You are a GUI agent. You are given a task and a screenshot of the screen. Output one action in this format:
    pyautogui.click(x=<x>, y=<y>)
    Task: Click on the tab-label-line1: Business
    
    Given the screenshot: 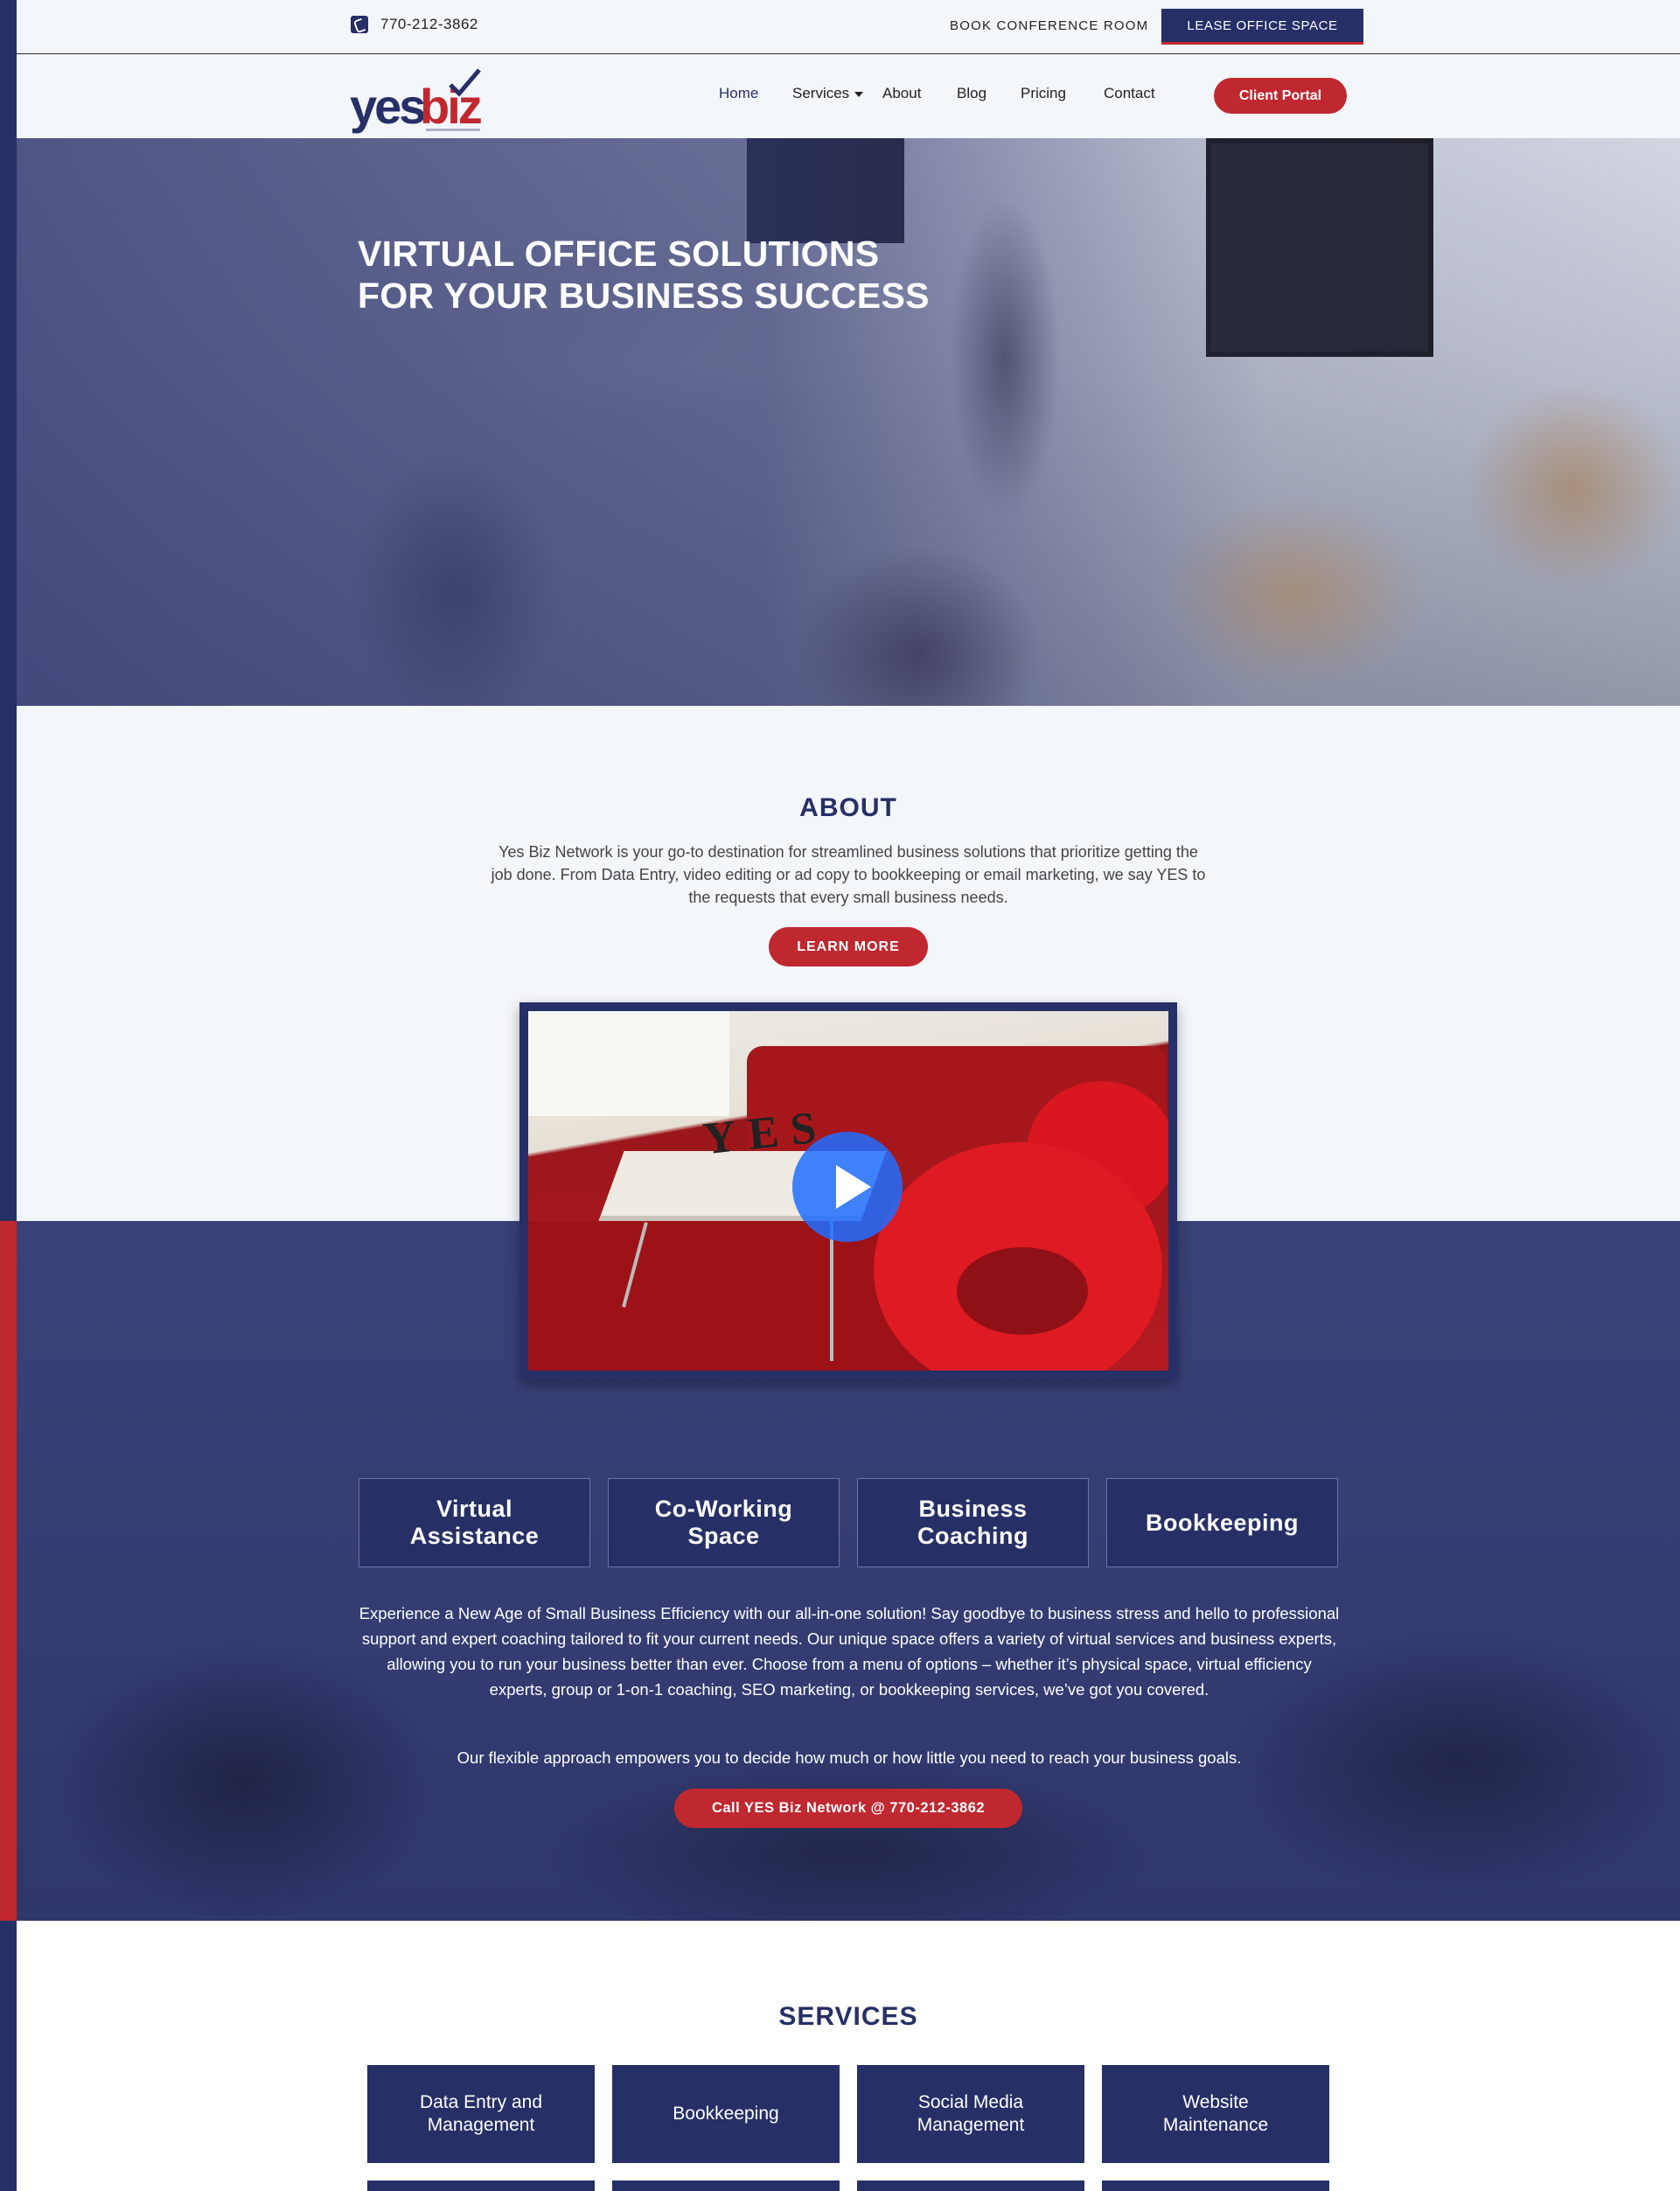 What is the action you would take?
    pyautogui.click(x=973, y=1509)
    